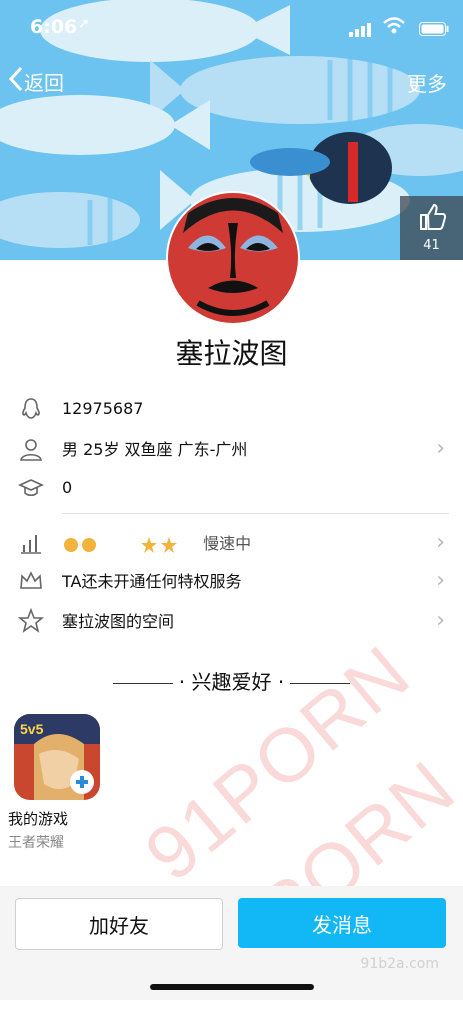  I want to click on qq-number: 12975687, so click(103, 408).